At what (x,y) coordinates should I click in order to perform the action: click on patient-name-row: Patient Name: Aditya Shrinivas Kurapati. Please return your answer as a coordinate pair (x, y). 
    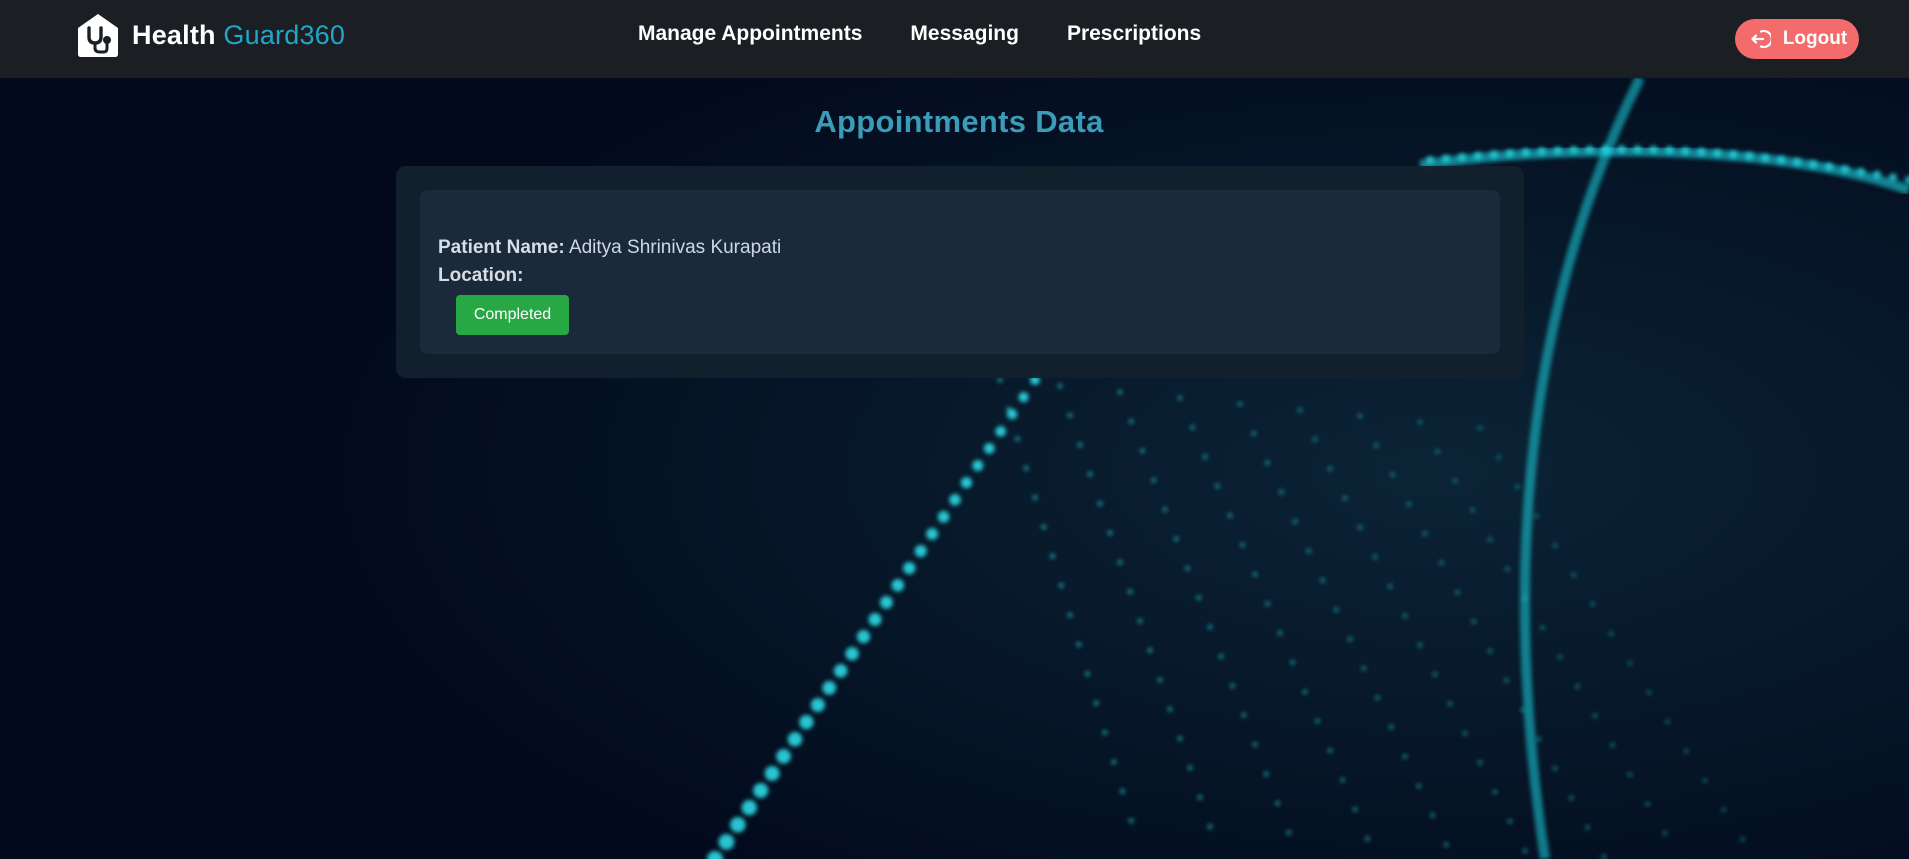
    Looking at the image, I should click on (609, 248).